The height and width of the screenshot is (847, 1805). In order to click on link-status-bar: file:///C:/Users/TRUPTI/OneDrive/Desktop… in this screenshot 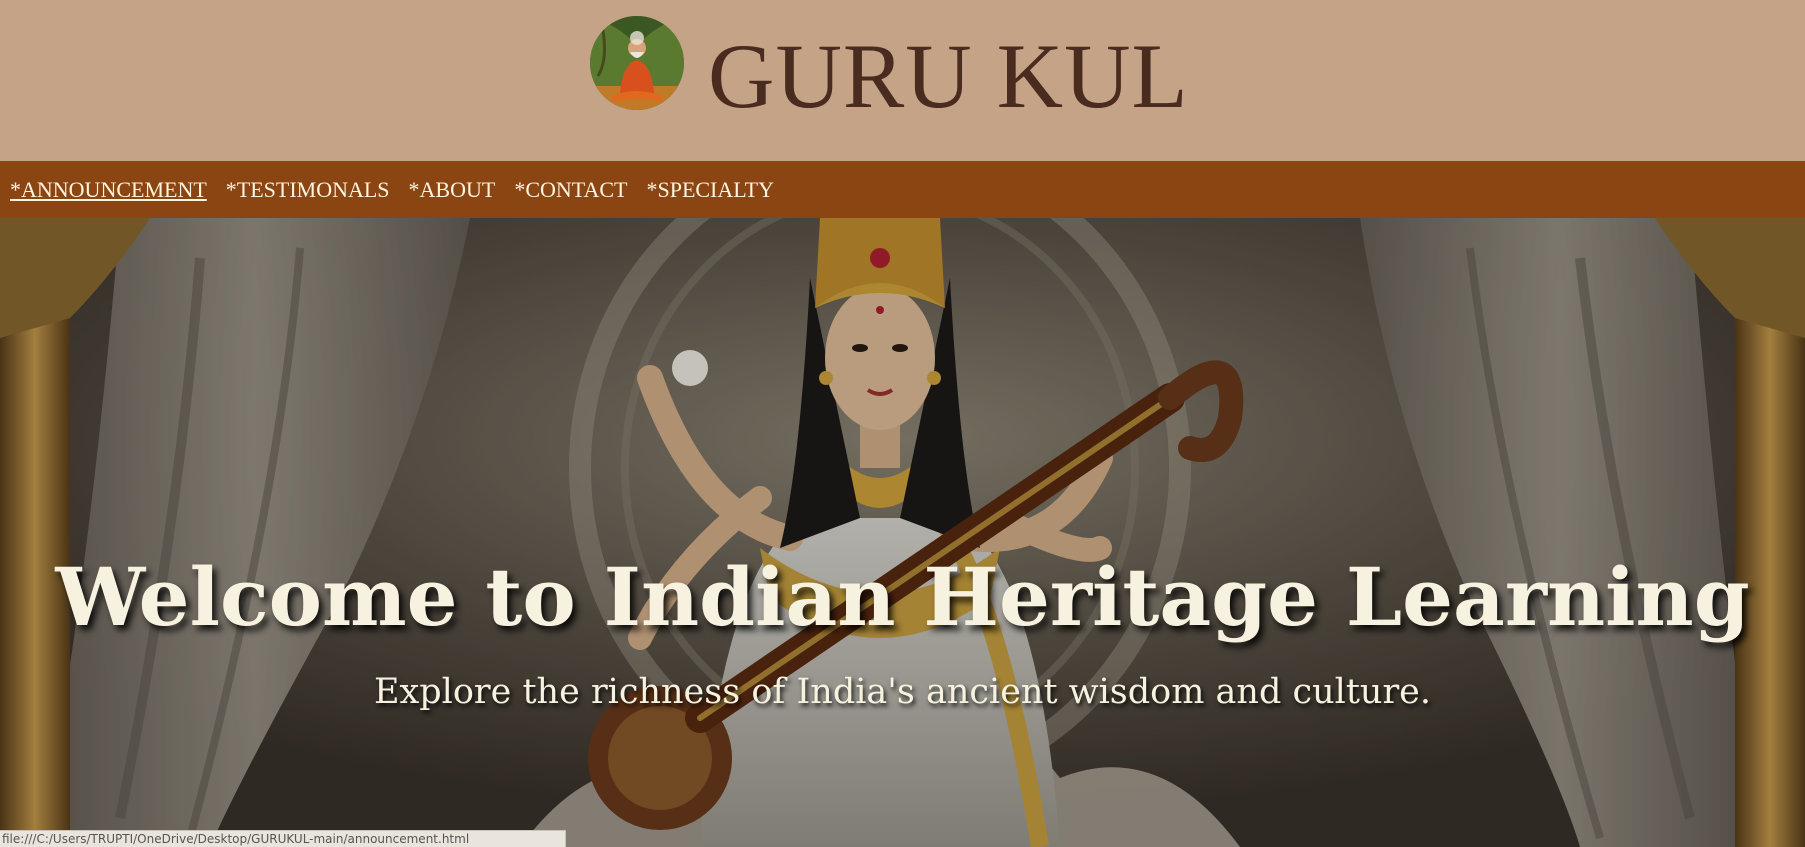, I will do `click(283, 838)`.